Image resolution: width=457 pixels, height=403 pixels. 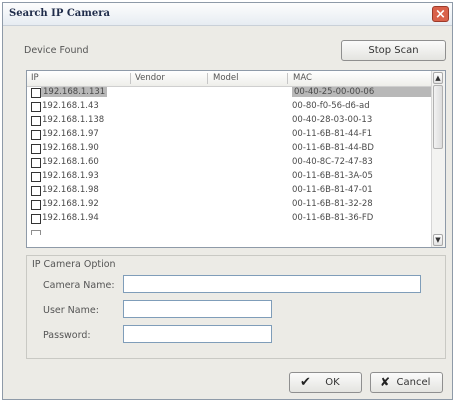 I want to click on row-ip: 192.168.1.93, so click(x=70, y=176).